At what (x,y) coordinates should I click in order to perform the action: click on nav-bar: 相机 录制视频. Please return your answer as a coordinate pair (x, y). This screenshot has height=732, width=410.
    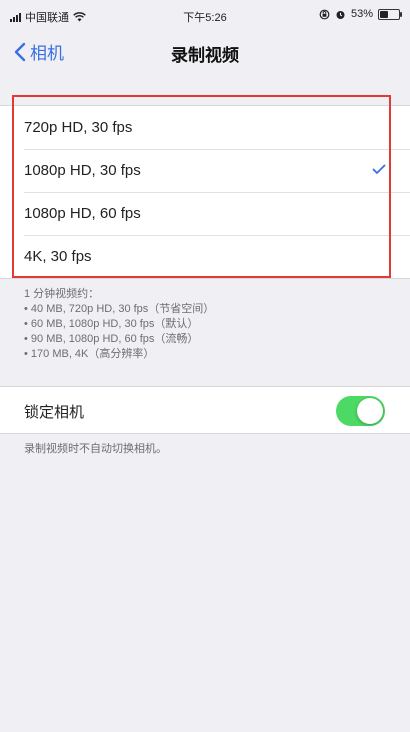
    Looking at the image, I should click on (205, 51).